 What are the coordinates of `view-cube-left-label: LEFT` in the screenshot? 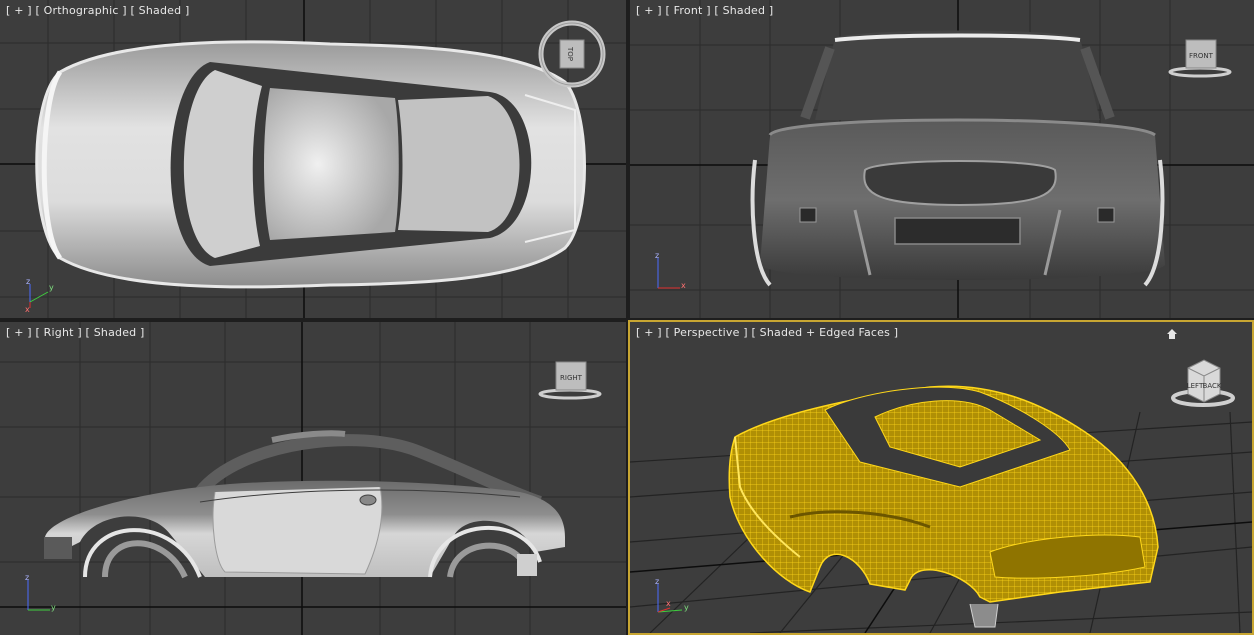 It's located at (1195, 386).